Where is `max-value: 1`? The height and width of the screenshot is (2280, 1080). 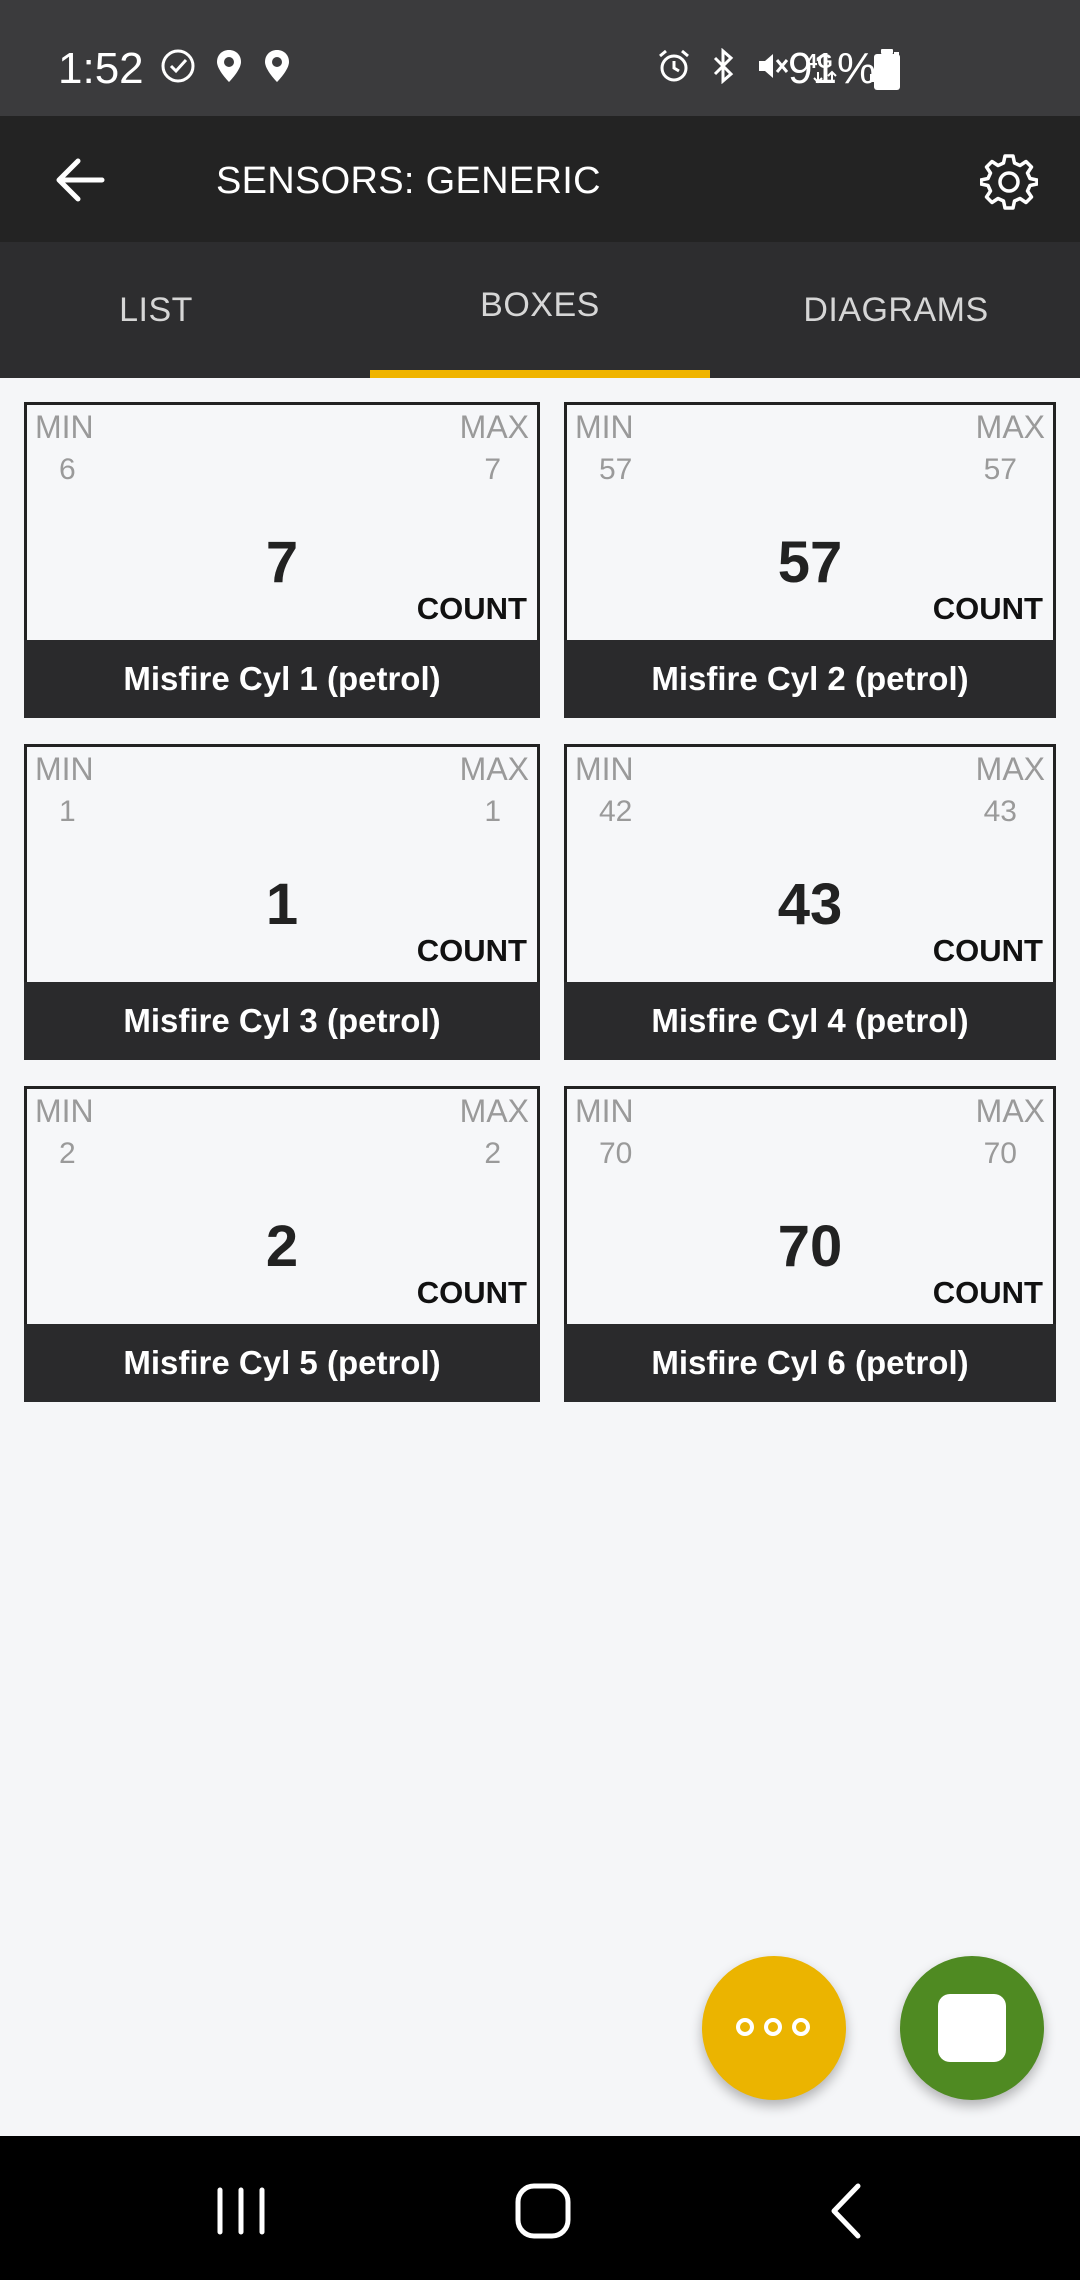
max-value: 1 is located at coordinates (492, 811).